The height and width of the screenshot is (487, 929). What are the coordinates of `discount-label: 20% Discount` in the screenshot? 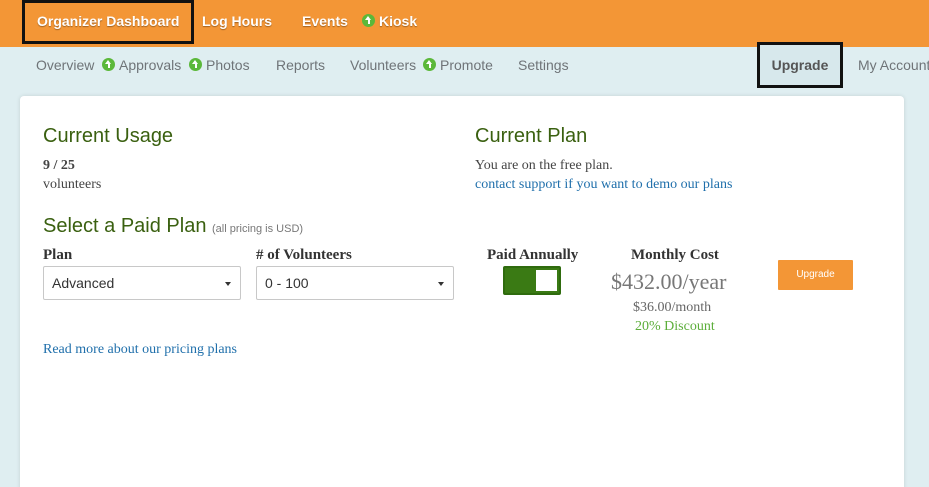 It's located at (675, 326).